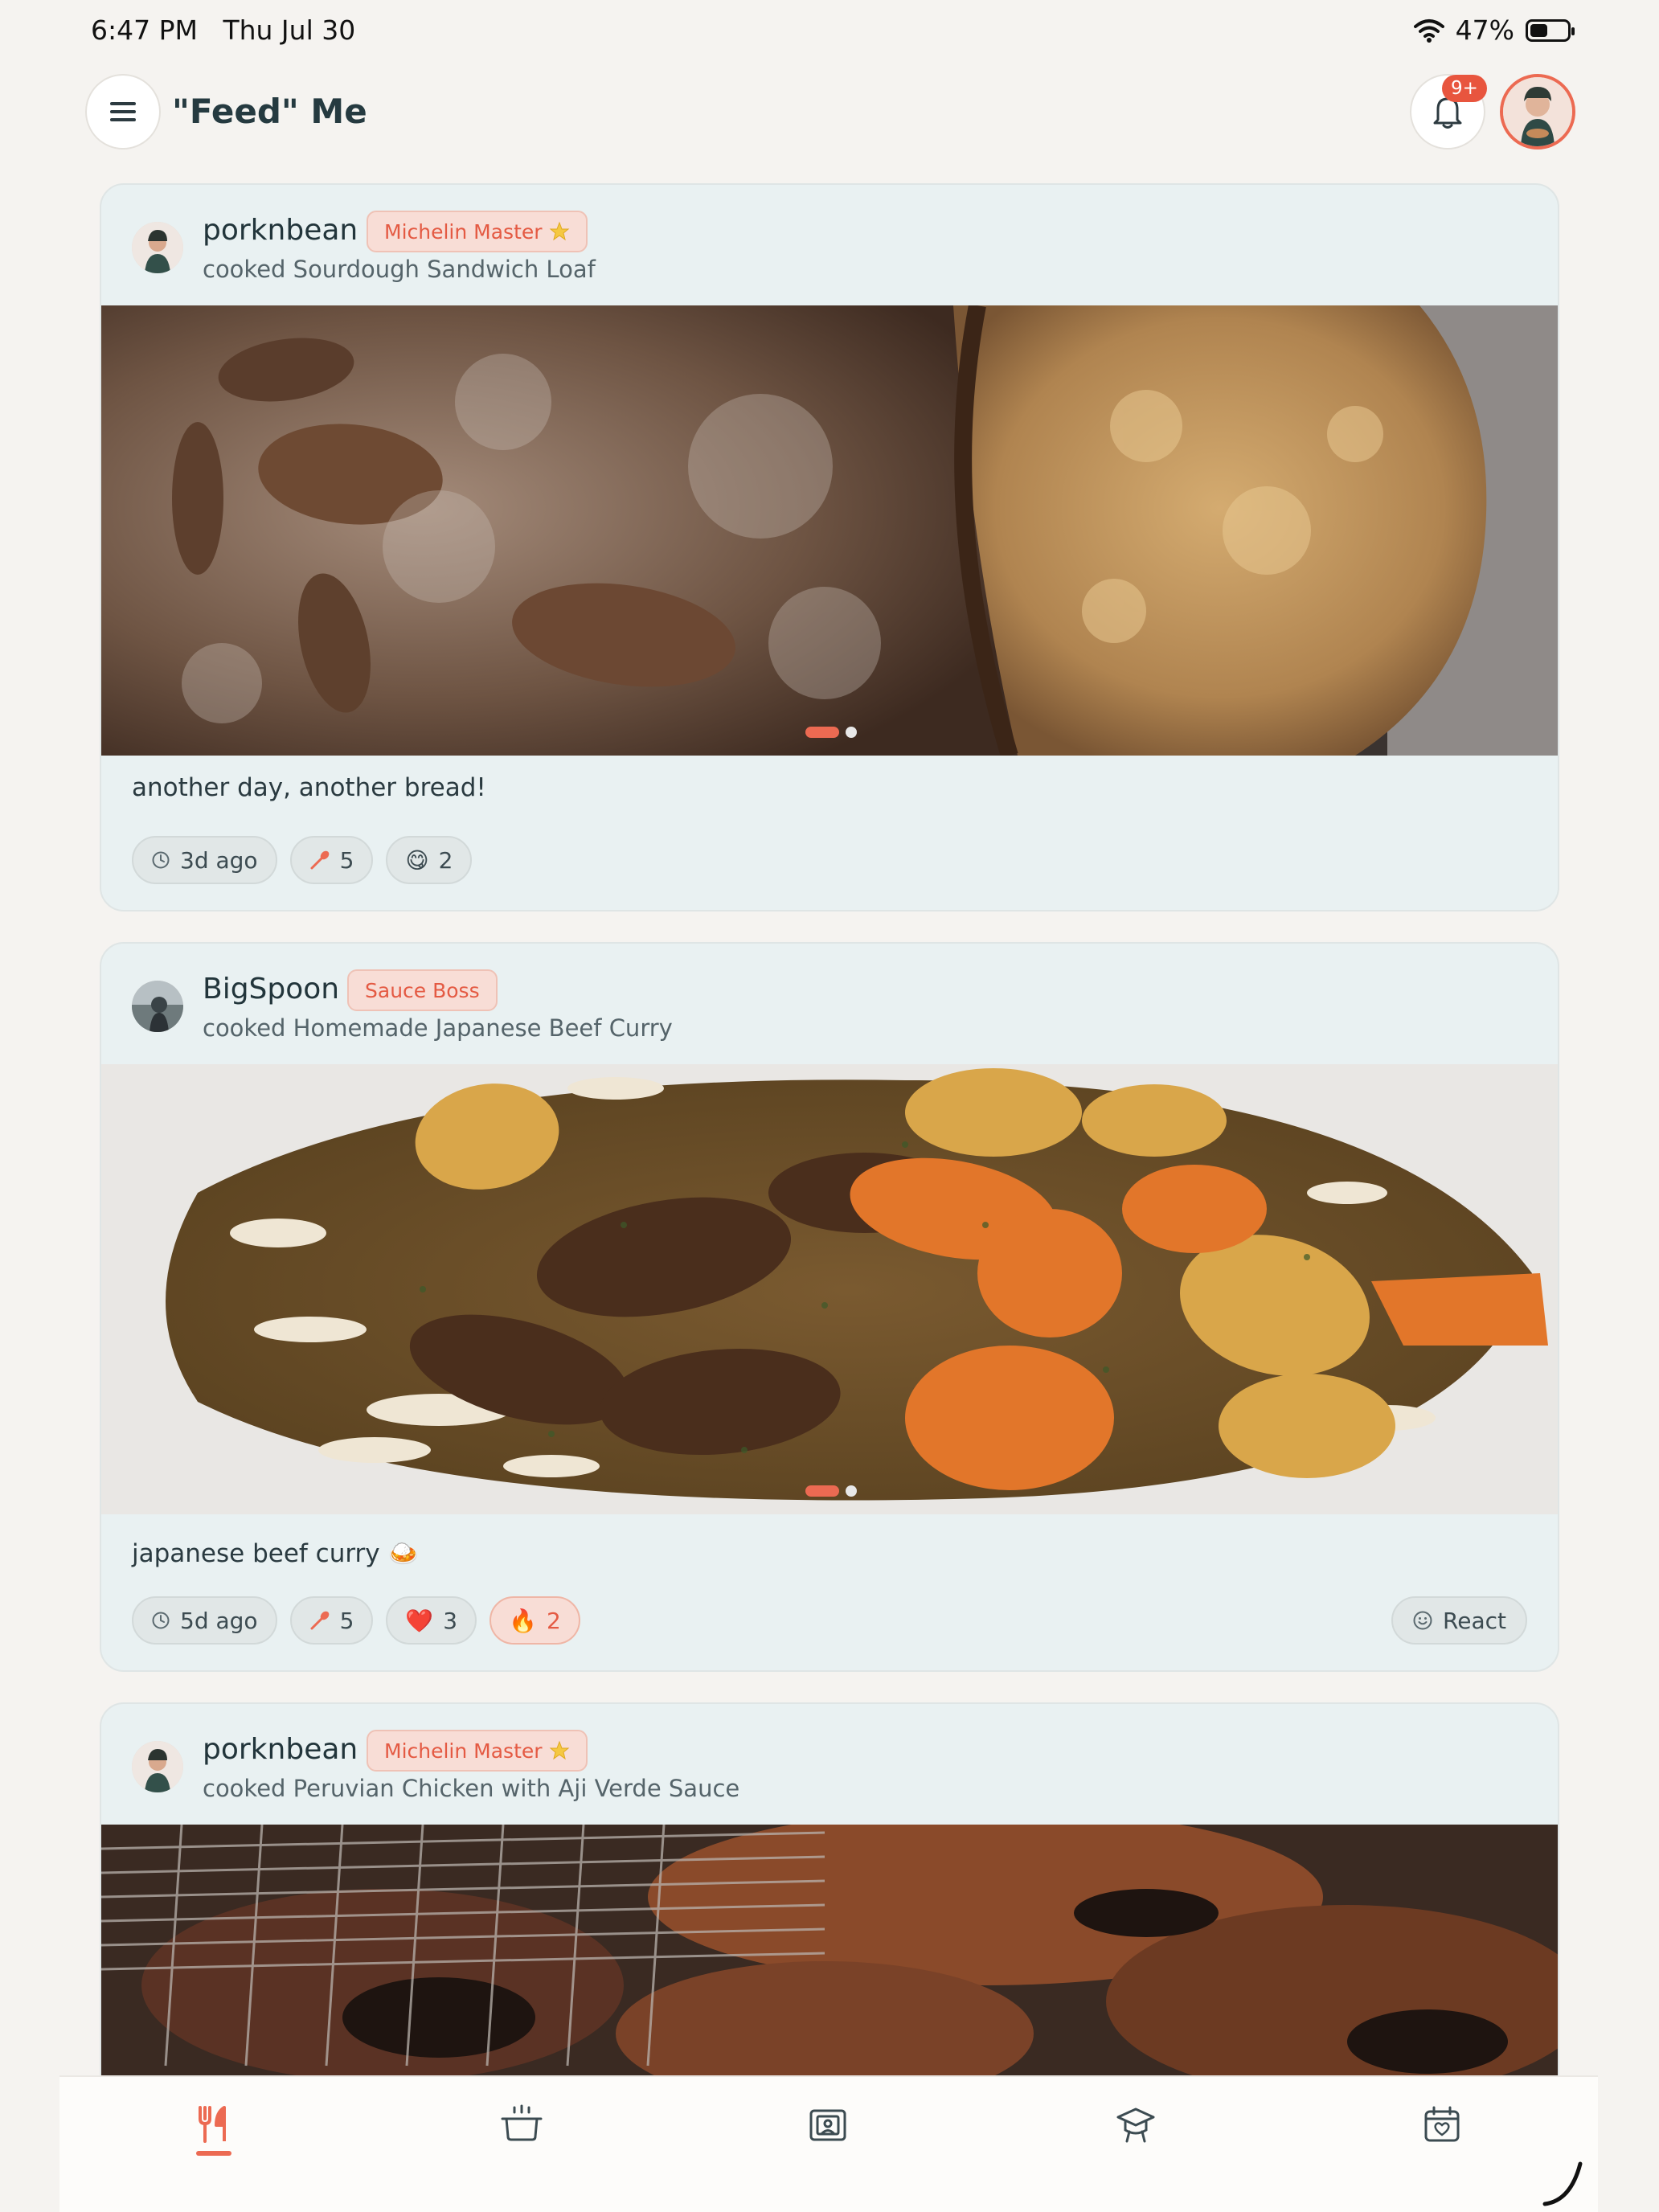 The height and width of the screenshot is (2212, 1659). I want to click on scroll-indicator, so click(1562, 2183).